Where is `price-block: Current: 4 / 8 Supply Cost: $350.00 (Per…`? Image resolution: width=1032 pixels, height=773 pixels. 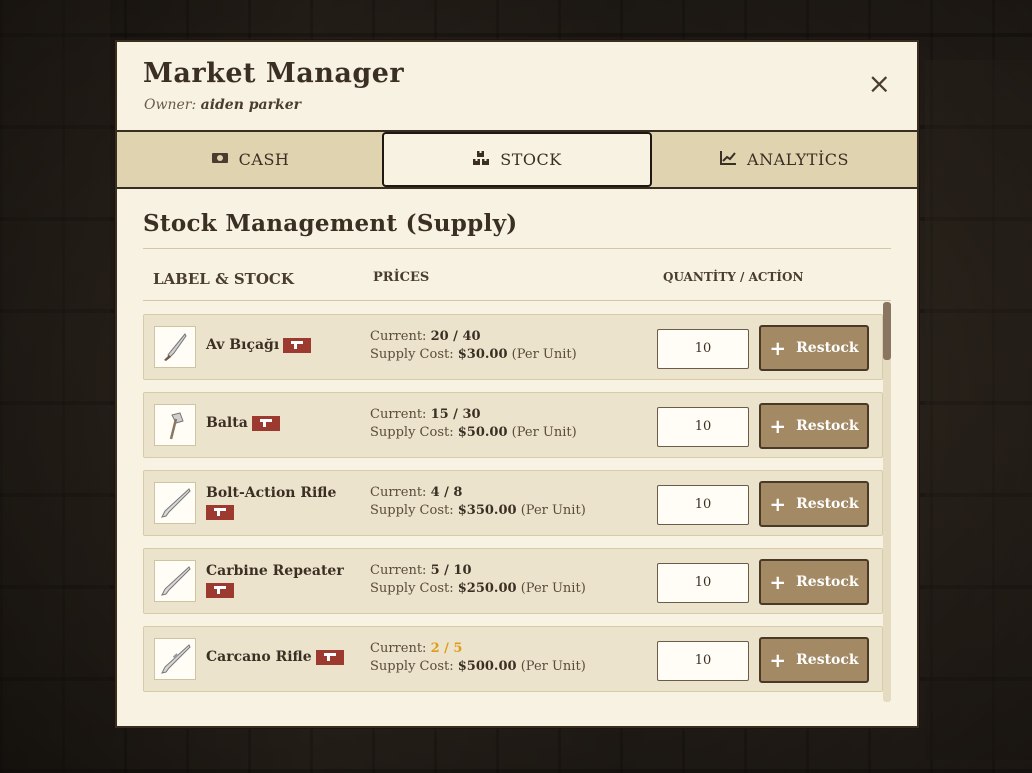
price-block: Current: 4 / 8 Supply Cost: $350.00 (Per… is located at coordinates (478, 502).